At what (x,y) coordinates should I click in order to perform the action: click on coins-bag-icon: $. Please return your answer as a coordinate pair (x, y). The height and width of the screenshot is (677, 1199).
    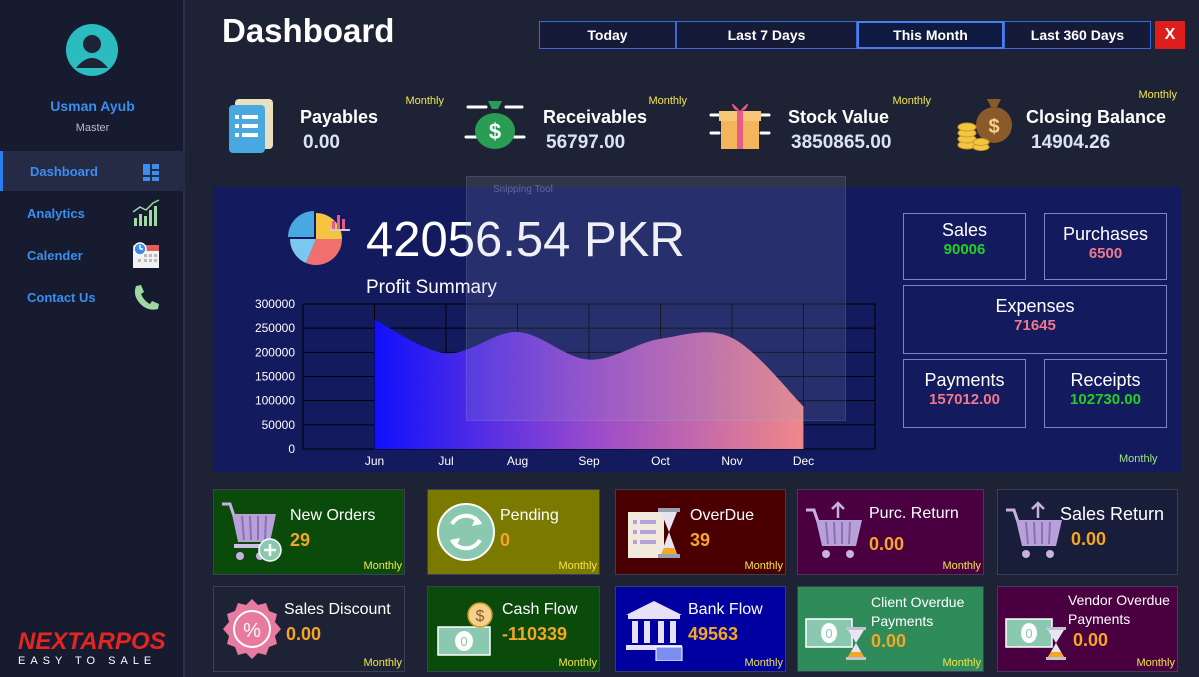
    Looking at the image, I should click on (986, 124).